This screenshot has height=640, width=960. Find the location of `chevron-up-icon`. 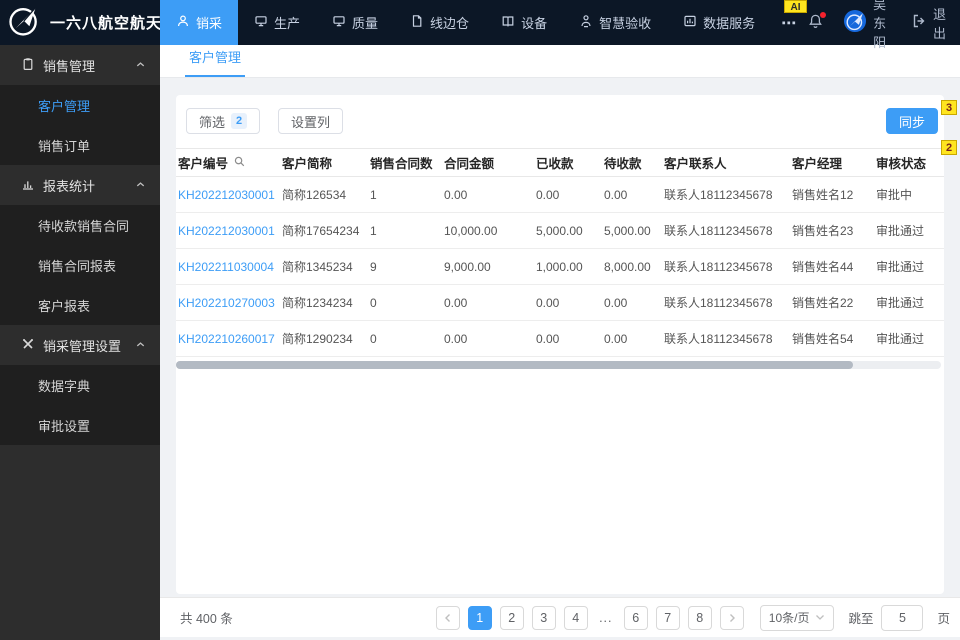

chevron-up-icon is located at coordinates (140, 345).